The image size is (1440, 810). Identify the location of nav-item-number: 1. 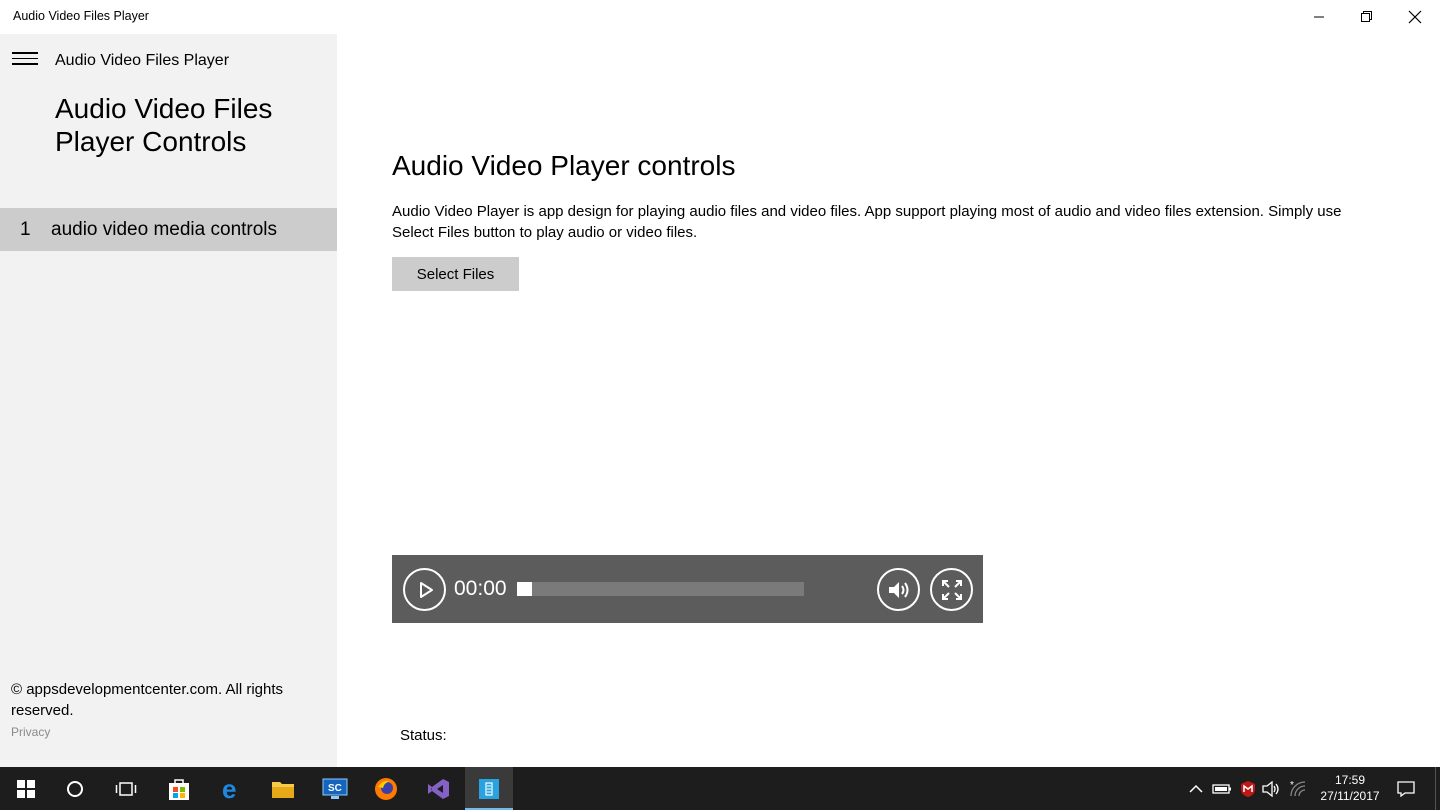
(25, 229).